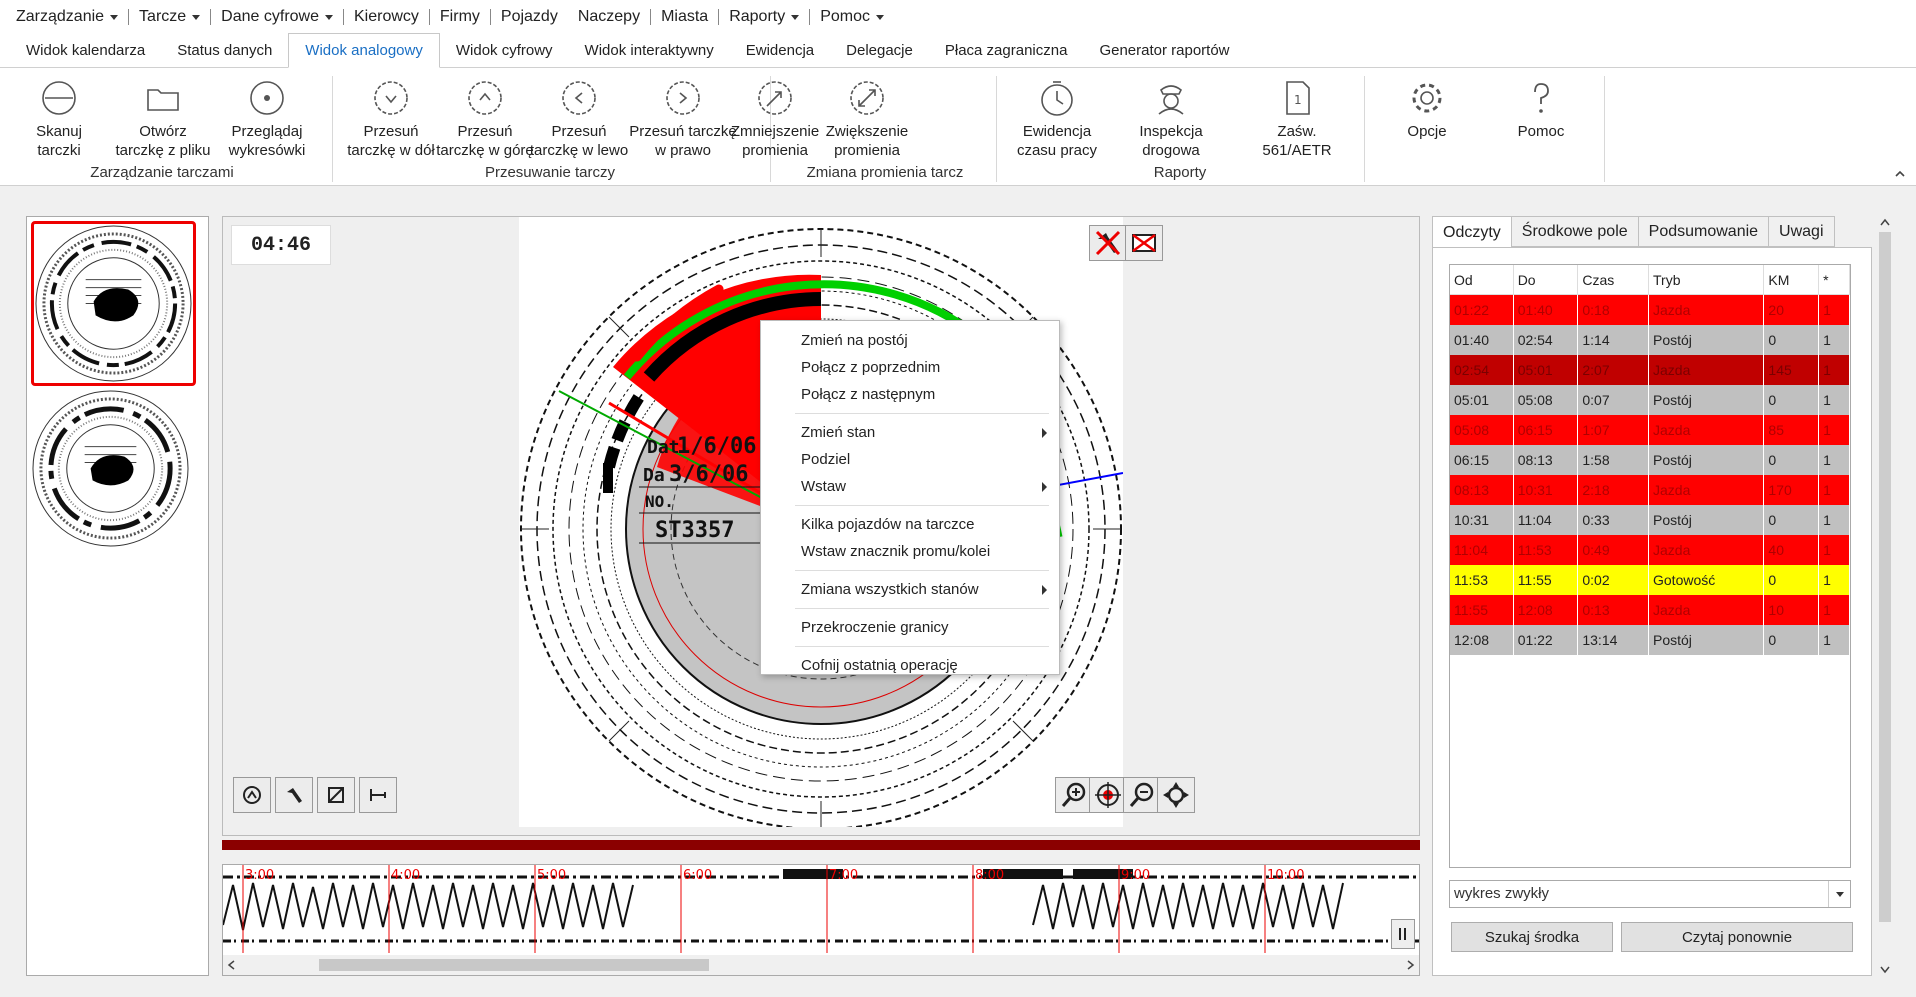 The width and height of the screenshot is (1916, 997). Describe the element at coordinates (1834, 280) in the screenshot. I see `column-header: *` at that location.